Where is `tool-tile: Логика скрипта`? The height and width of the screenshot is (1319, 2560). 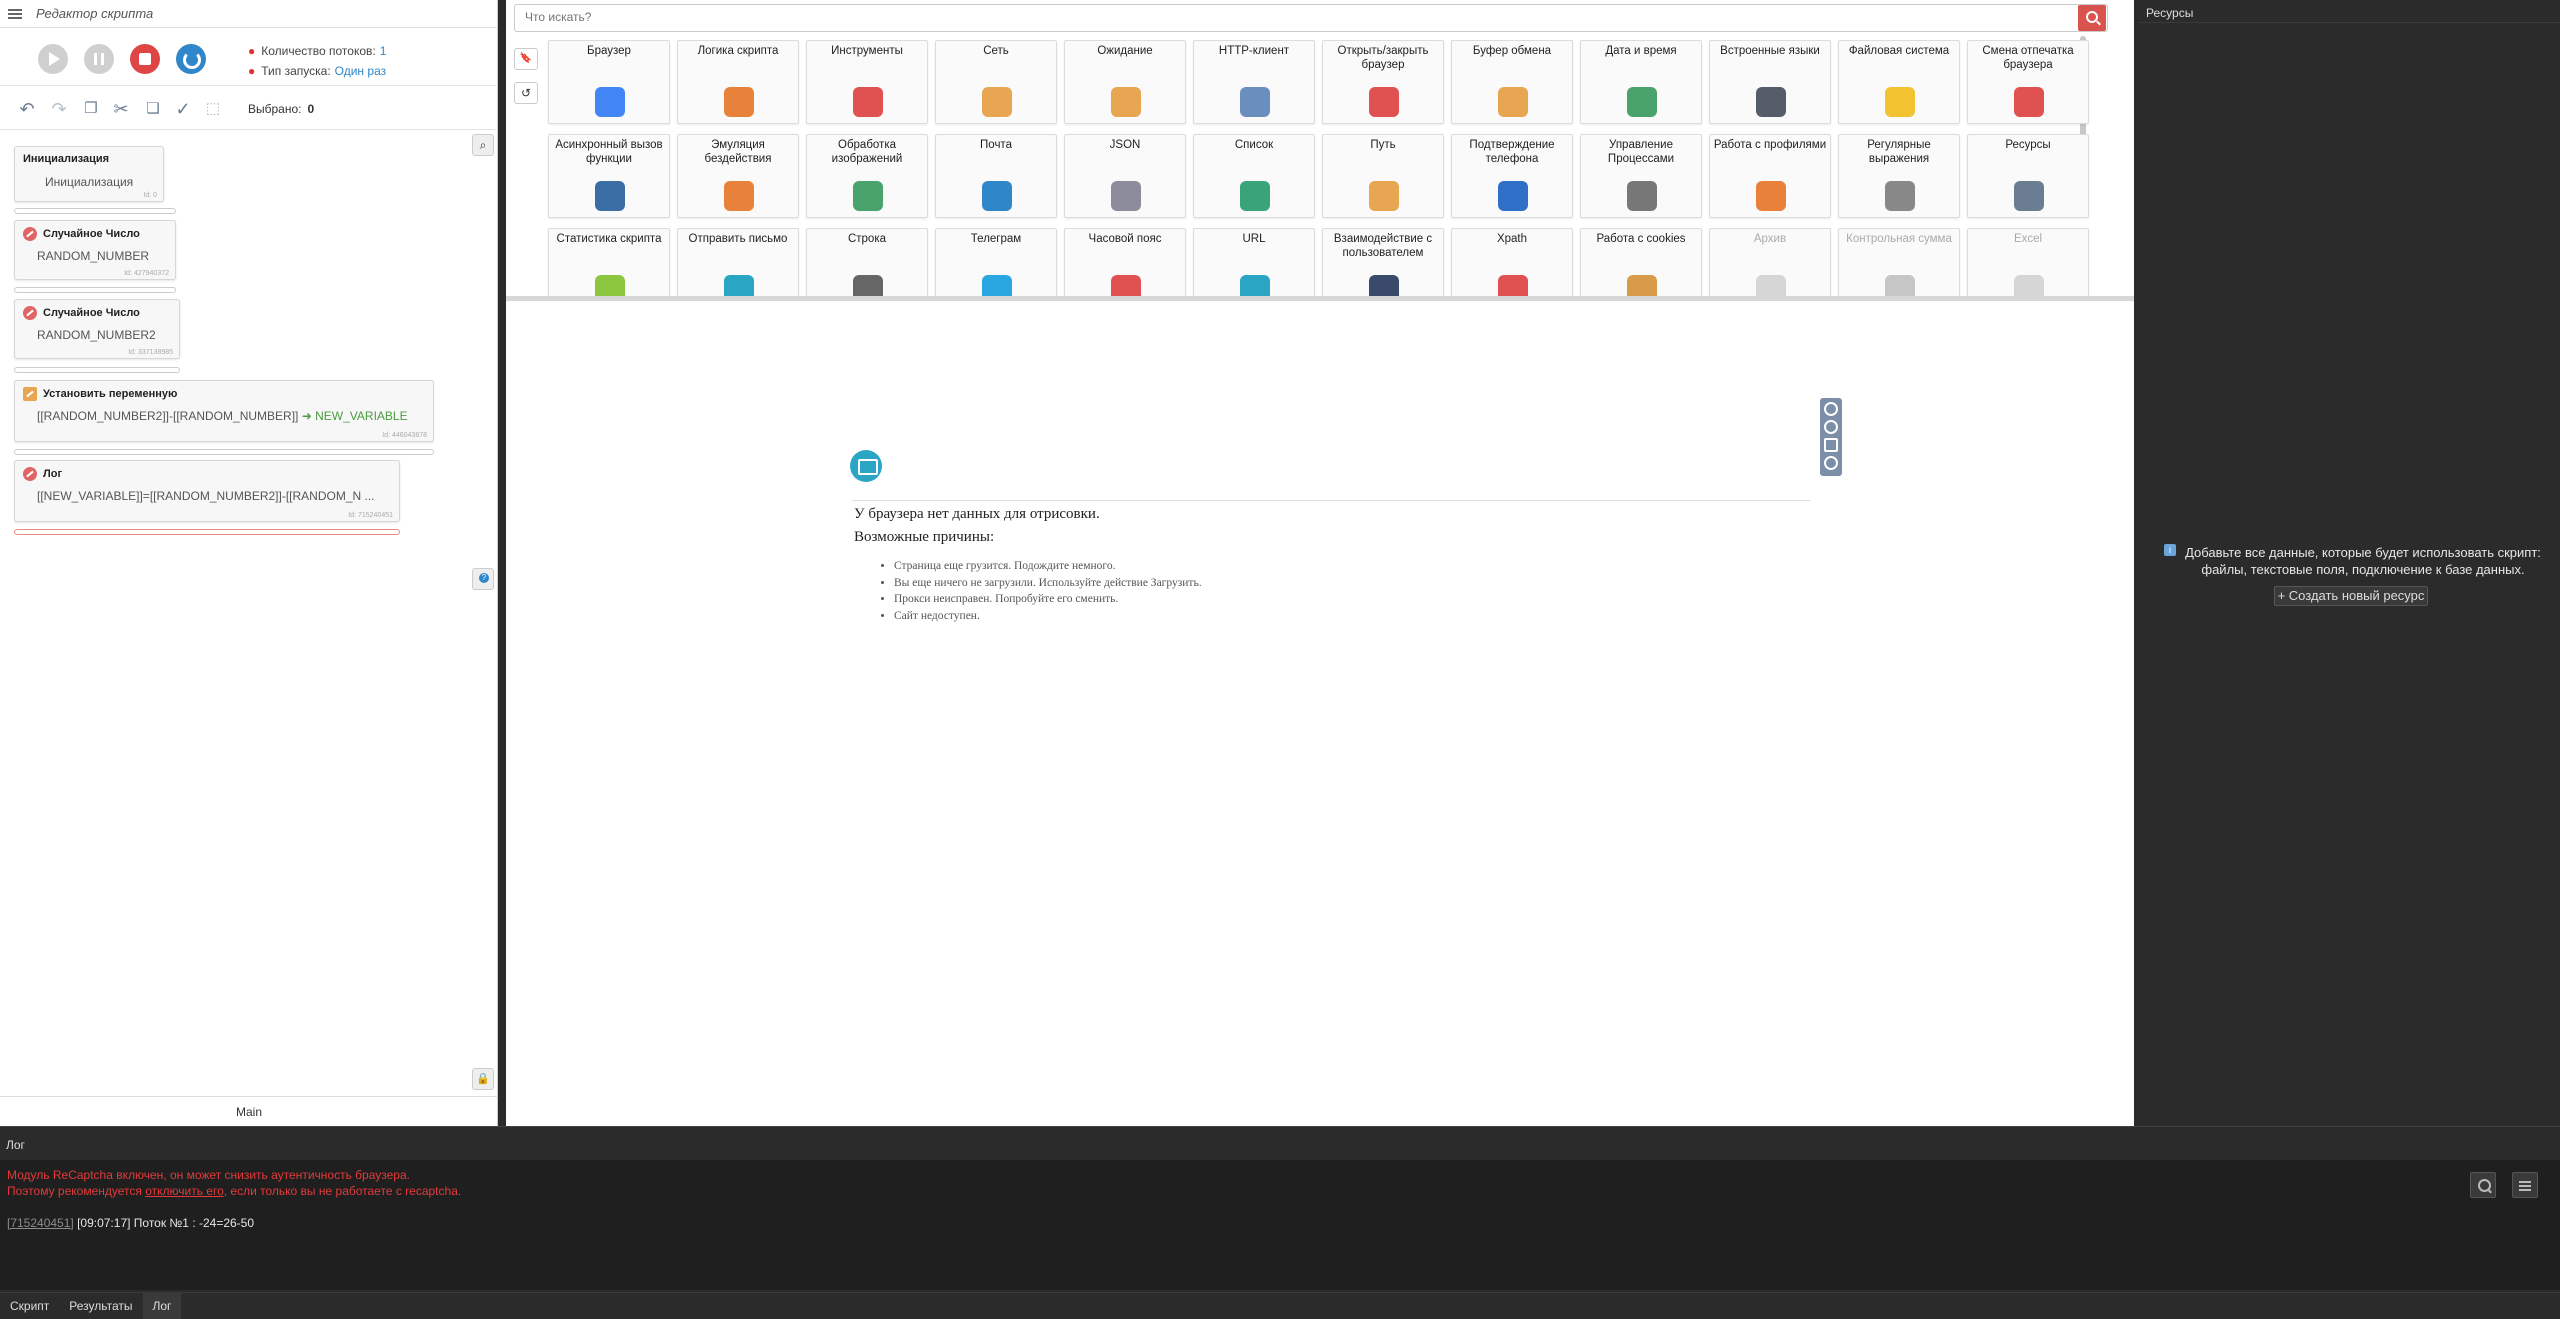 tool-tile: Логика скрипта is located at coordinates (738, 82).